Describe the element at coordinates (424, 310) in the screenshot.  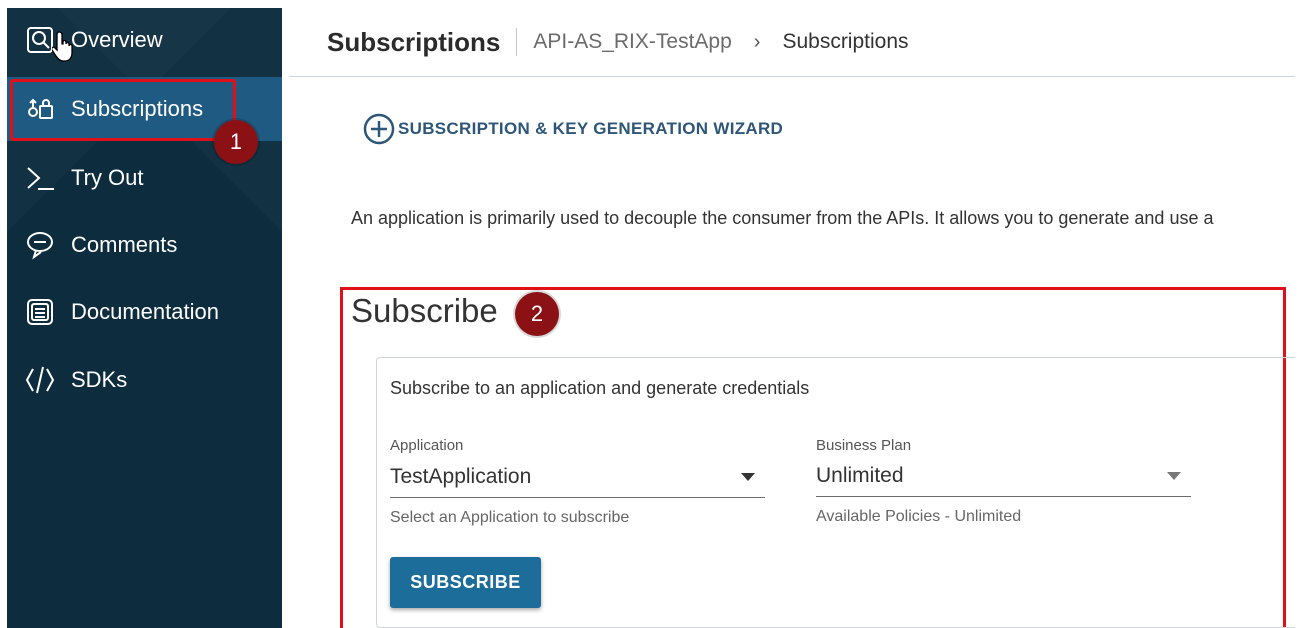
I see `subscribe-heading: Subscribe` at that location.